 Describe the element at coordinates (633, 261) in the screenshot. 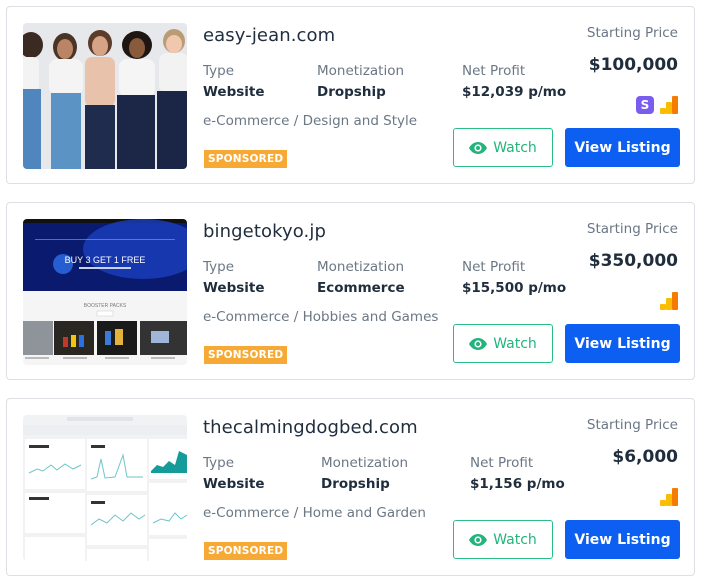

I see `starting-price-value: $350,000` at that location.